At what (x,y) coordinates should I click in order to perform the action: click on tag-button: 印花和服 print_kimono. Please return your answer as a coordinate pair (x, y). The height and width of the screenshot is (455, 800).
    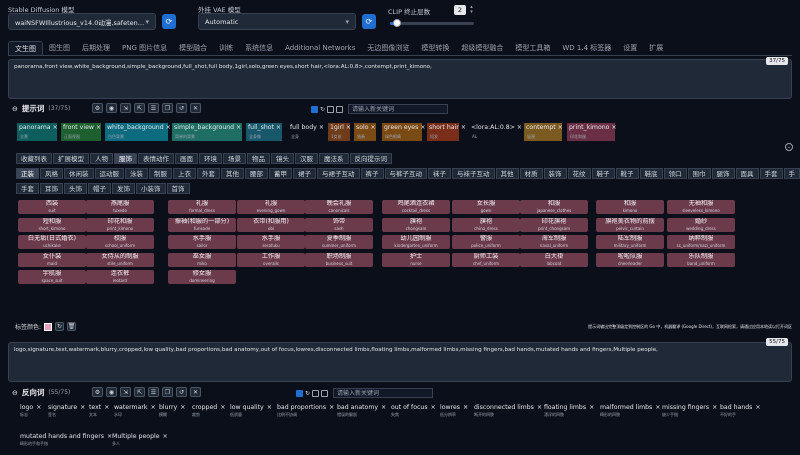
    Looking at the image, I should click on (120, 224).